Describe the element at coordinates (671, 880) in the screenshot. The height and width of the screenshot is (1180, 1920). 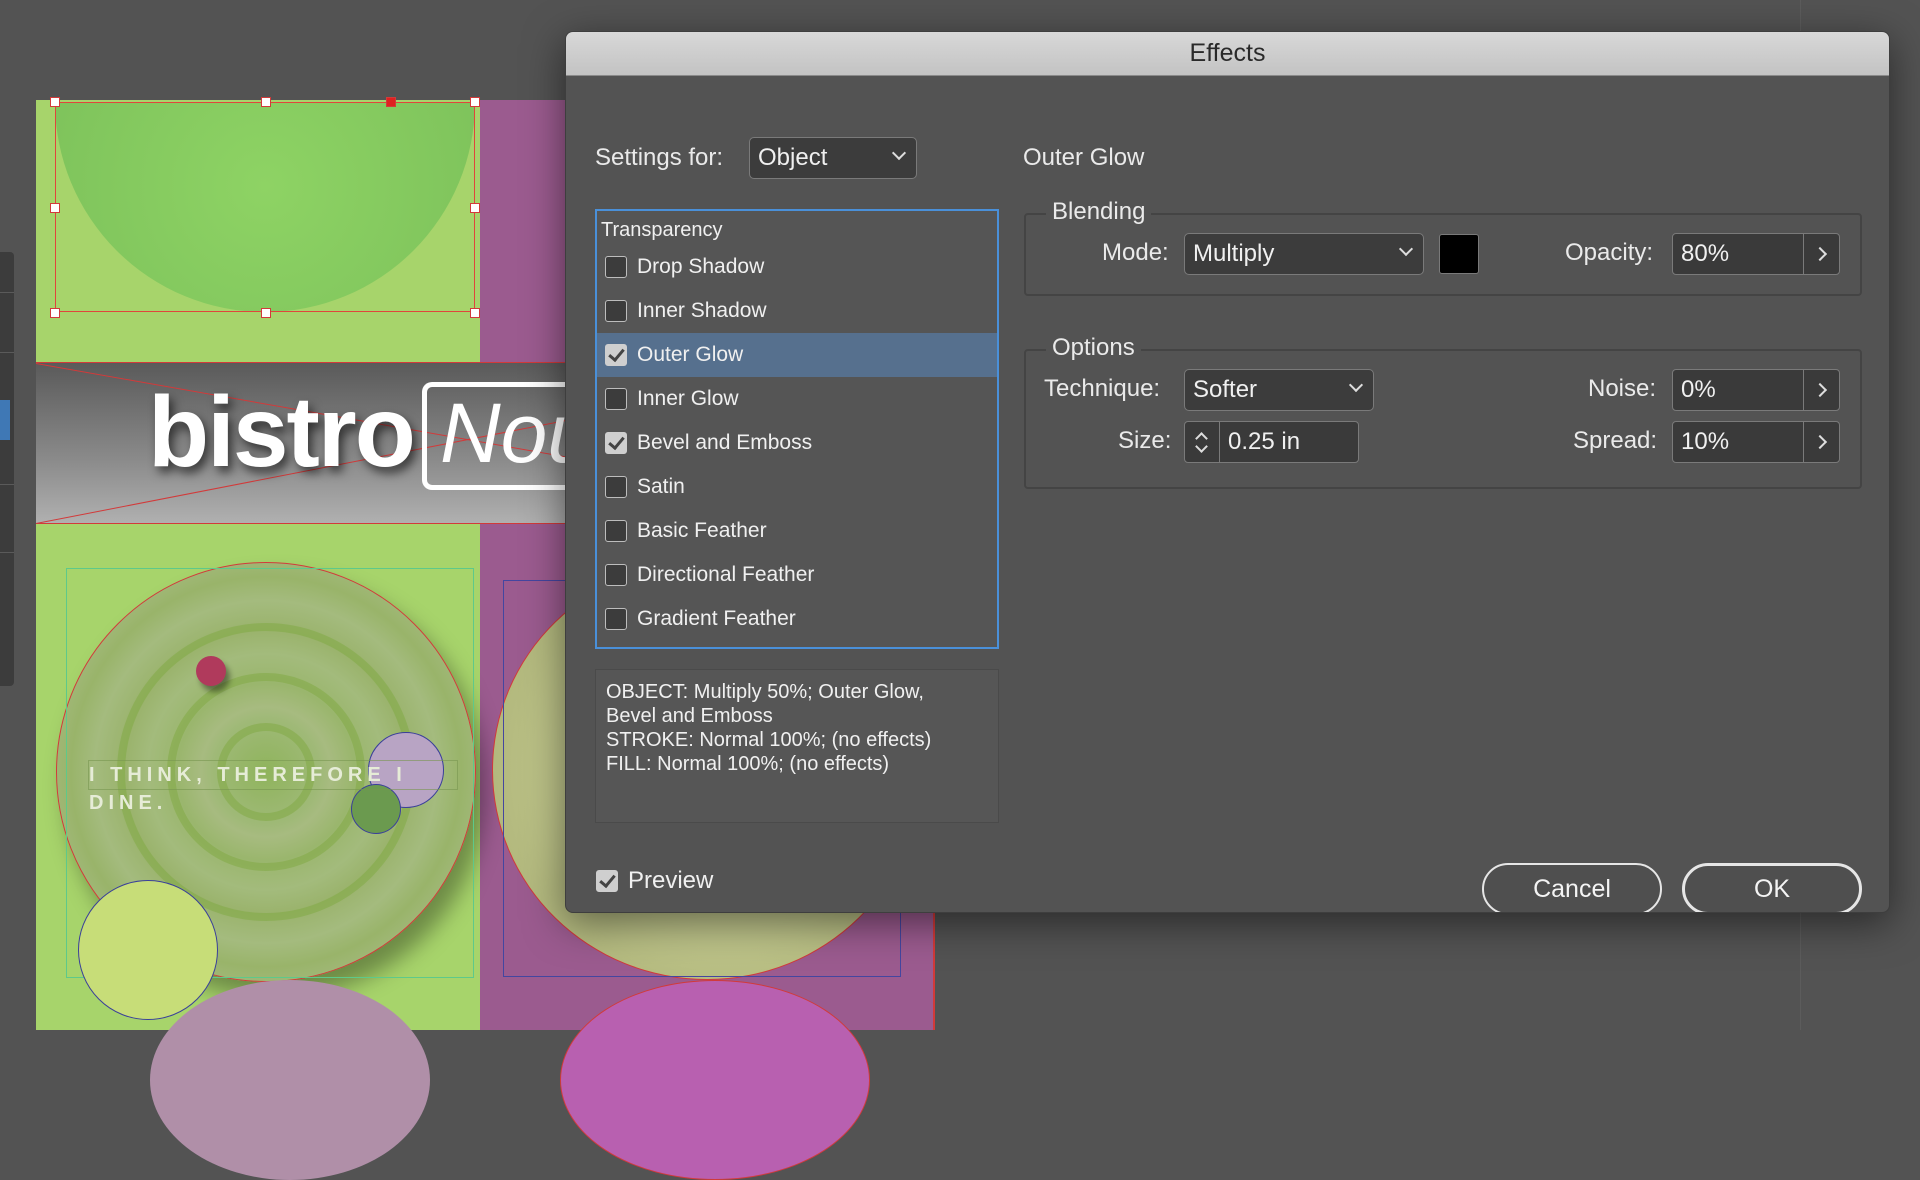
I see `preview-label: Preview` at that location.